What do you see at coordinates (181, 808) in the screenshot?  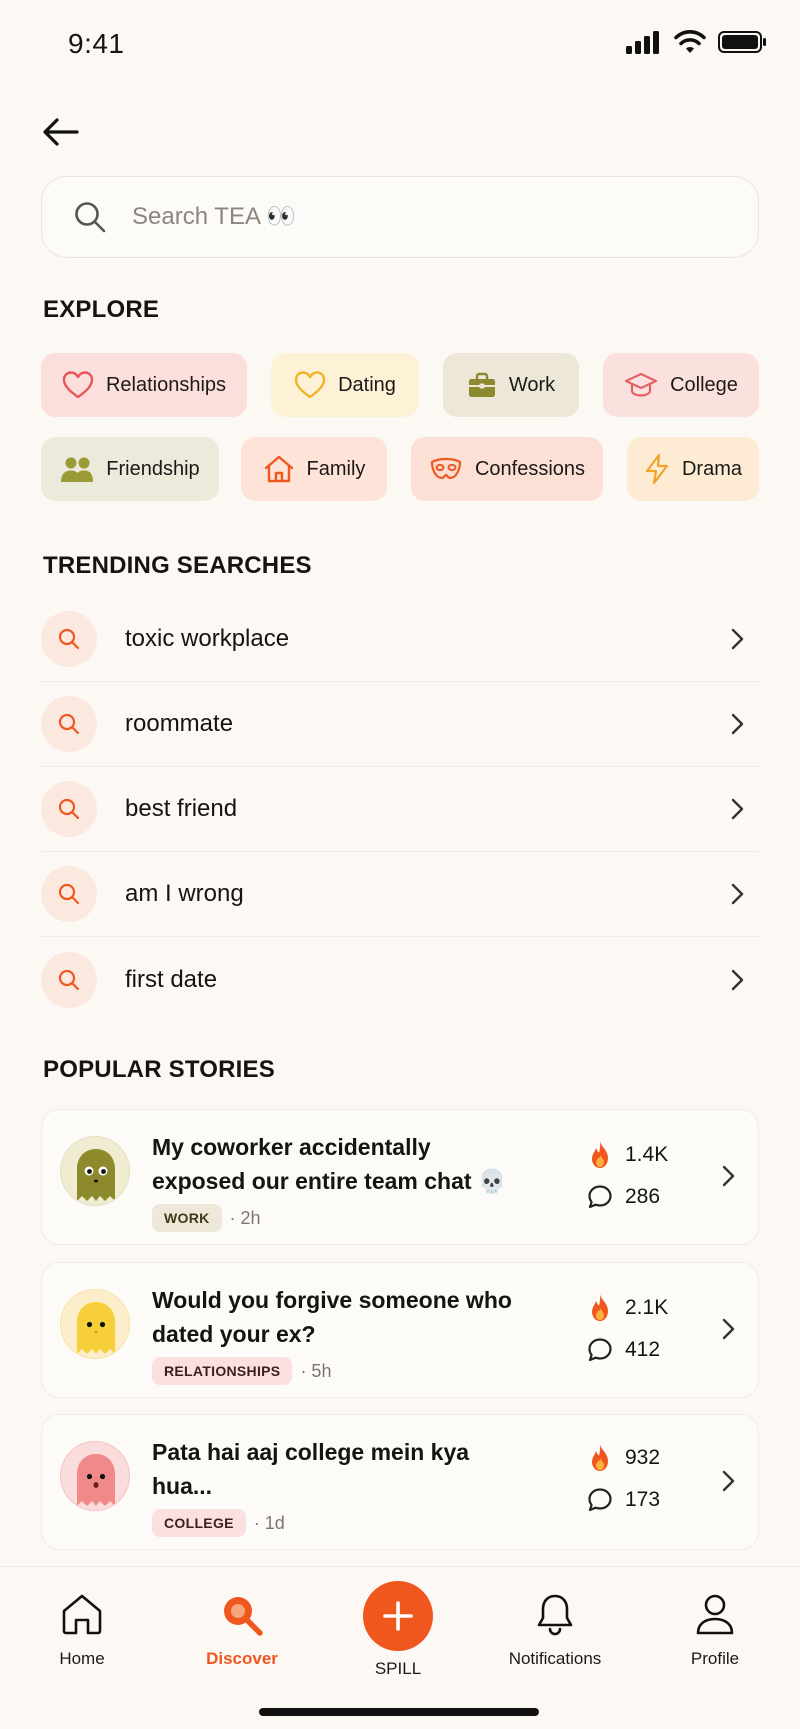 I see `trending-label: best friend` at bounding box center [181, 808].